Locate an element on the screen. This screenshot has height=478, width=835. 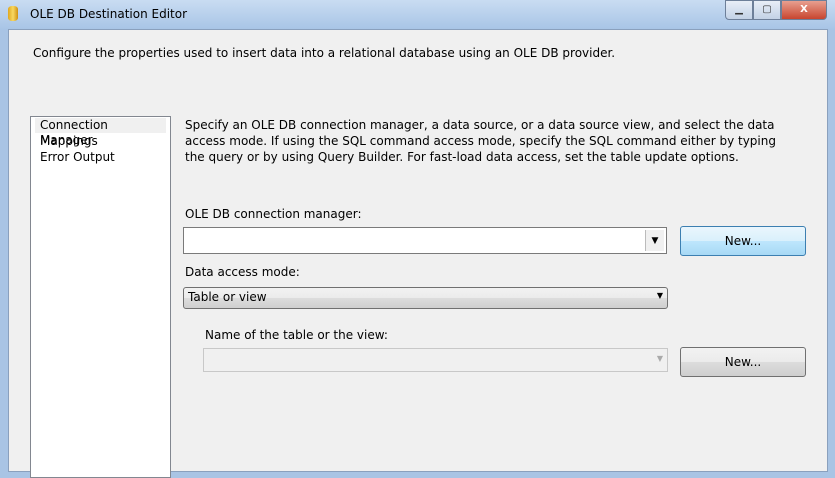
window-title: OLE DB Destination Editor is located at coordinates (109, 14).